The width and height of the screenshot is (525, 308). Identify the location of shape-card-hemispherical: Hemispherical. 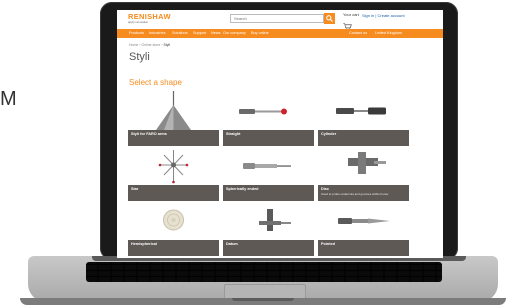
(173, 228).